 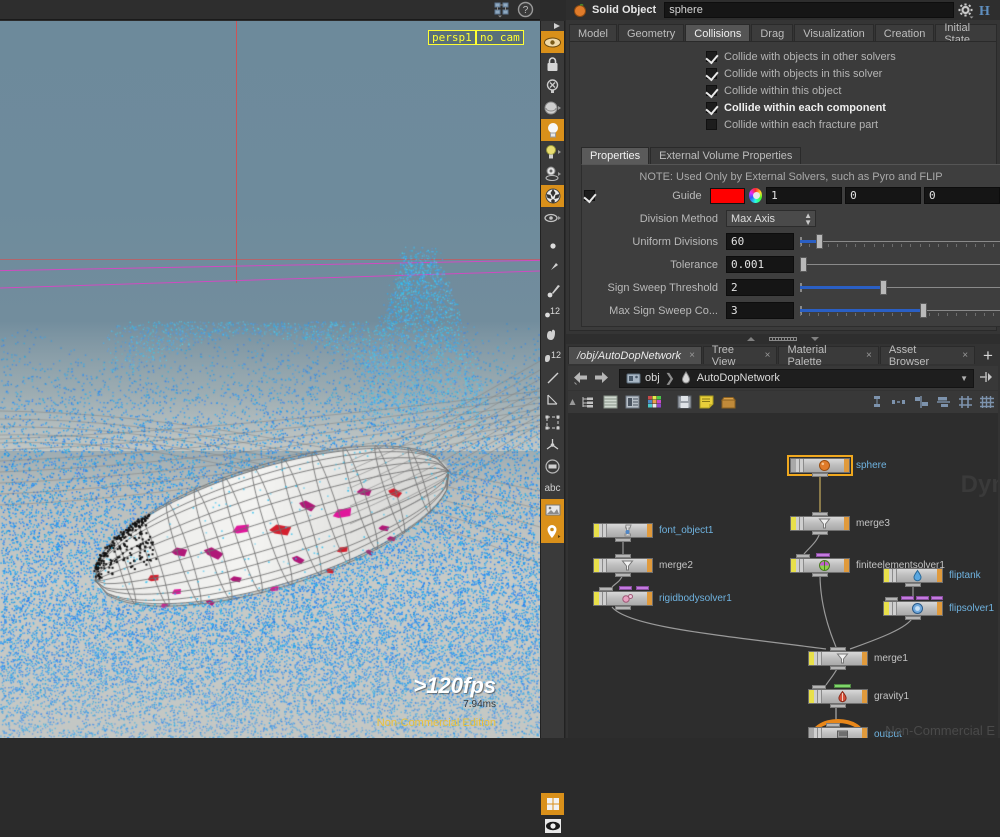 What do you see at coordinates (783, 107) in the screenshot?
I see `checkbox-row: Collide within each component` at bounding box center [783, 107].